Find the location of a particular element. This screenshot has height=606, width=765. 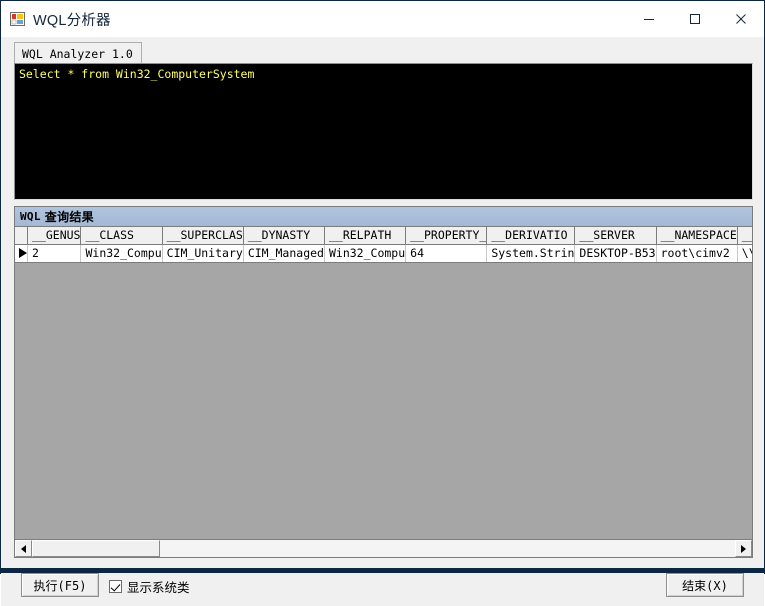

row-selector-cell is located at coordinates (21, 253).